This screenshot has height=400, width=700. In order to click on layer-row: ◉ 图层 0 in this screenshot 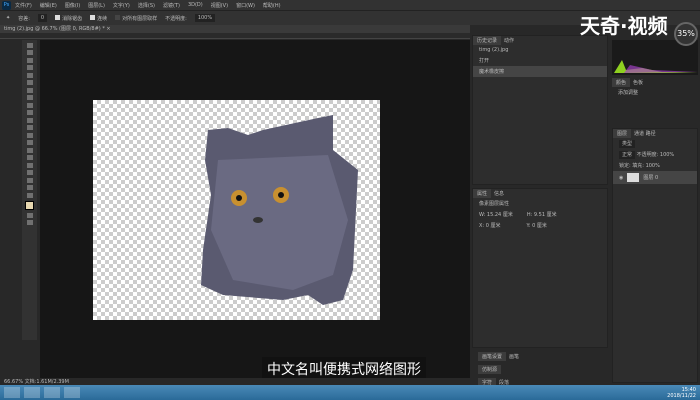, I will do `click(655, 177)`.